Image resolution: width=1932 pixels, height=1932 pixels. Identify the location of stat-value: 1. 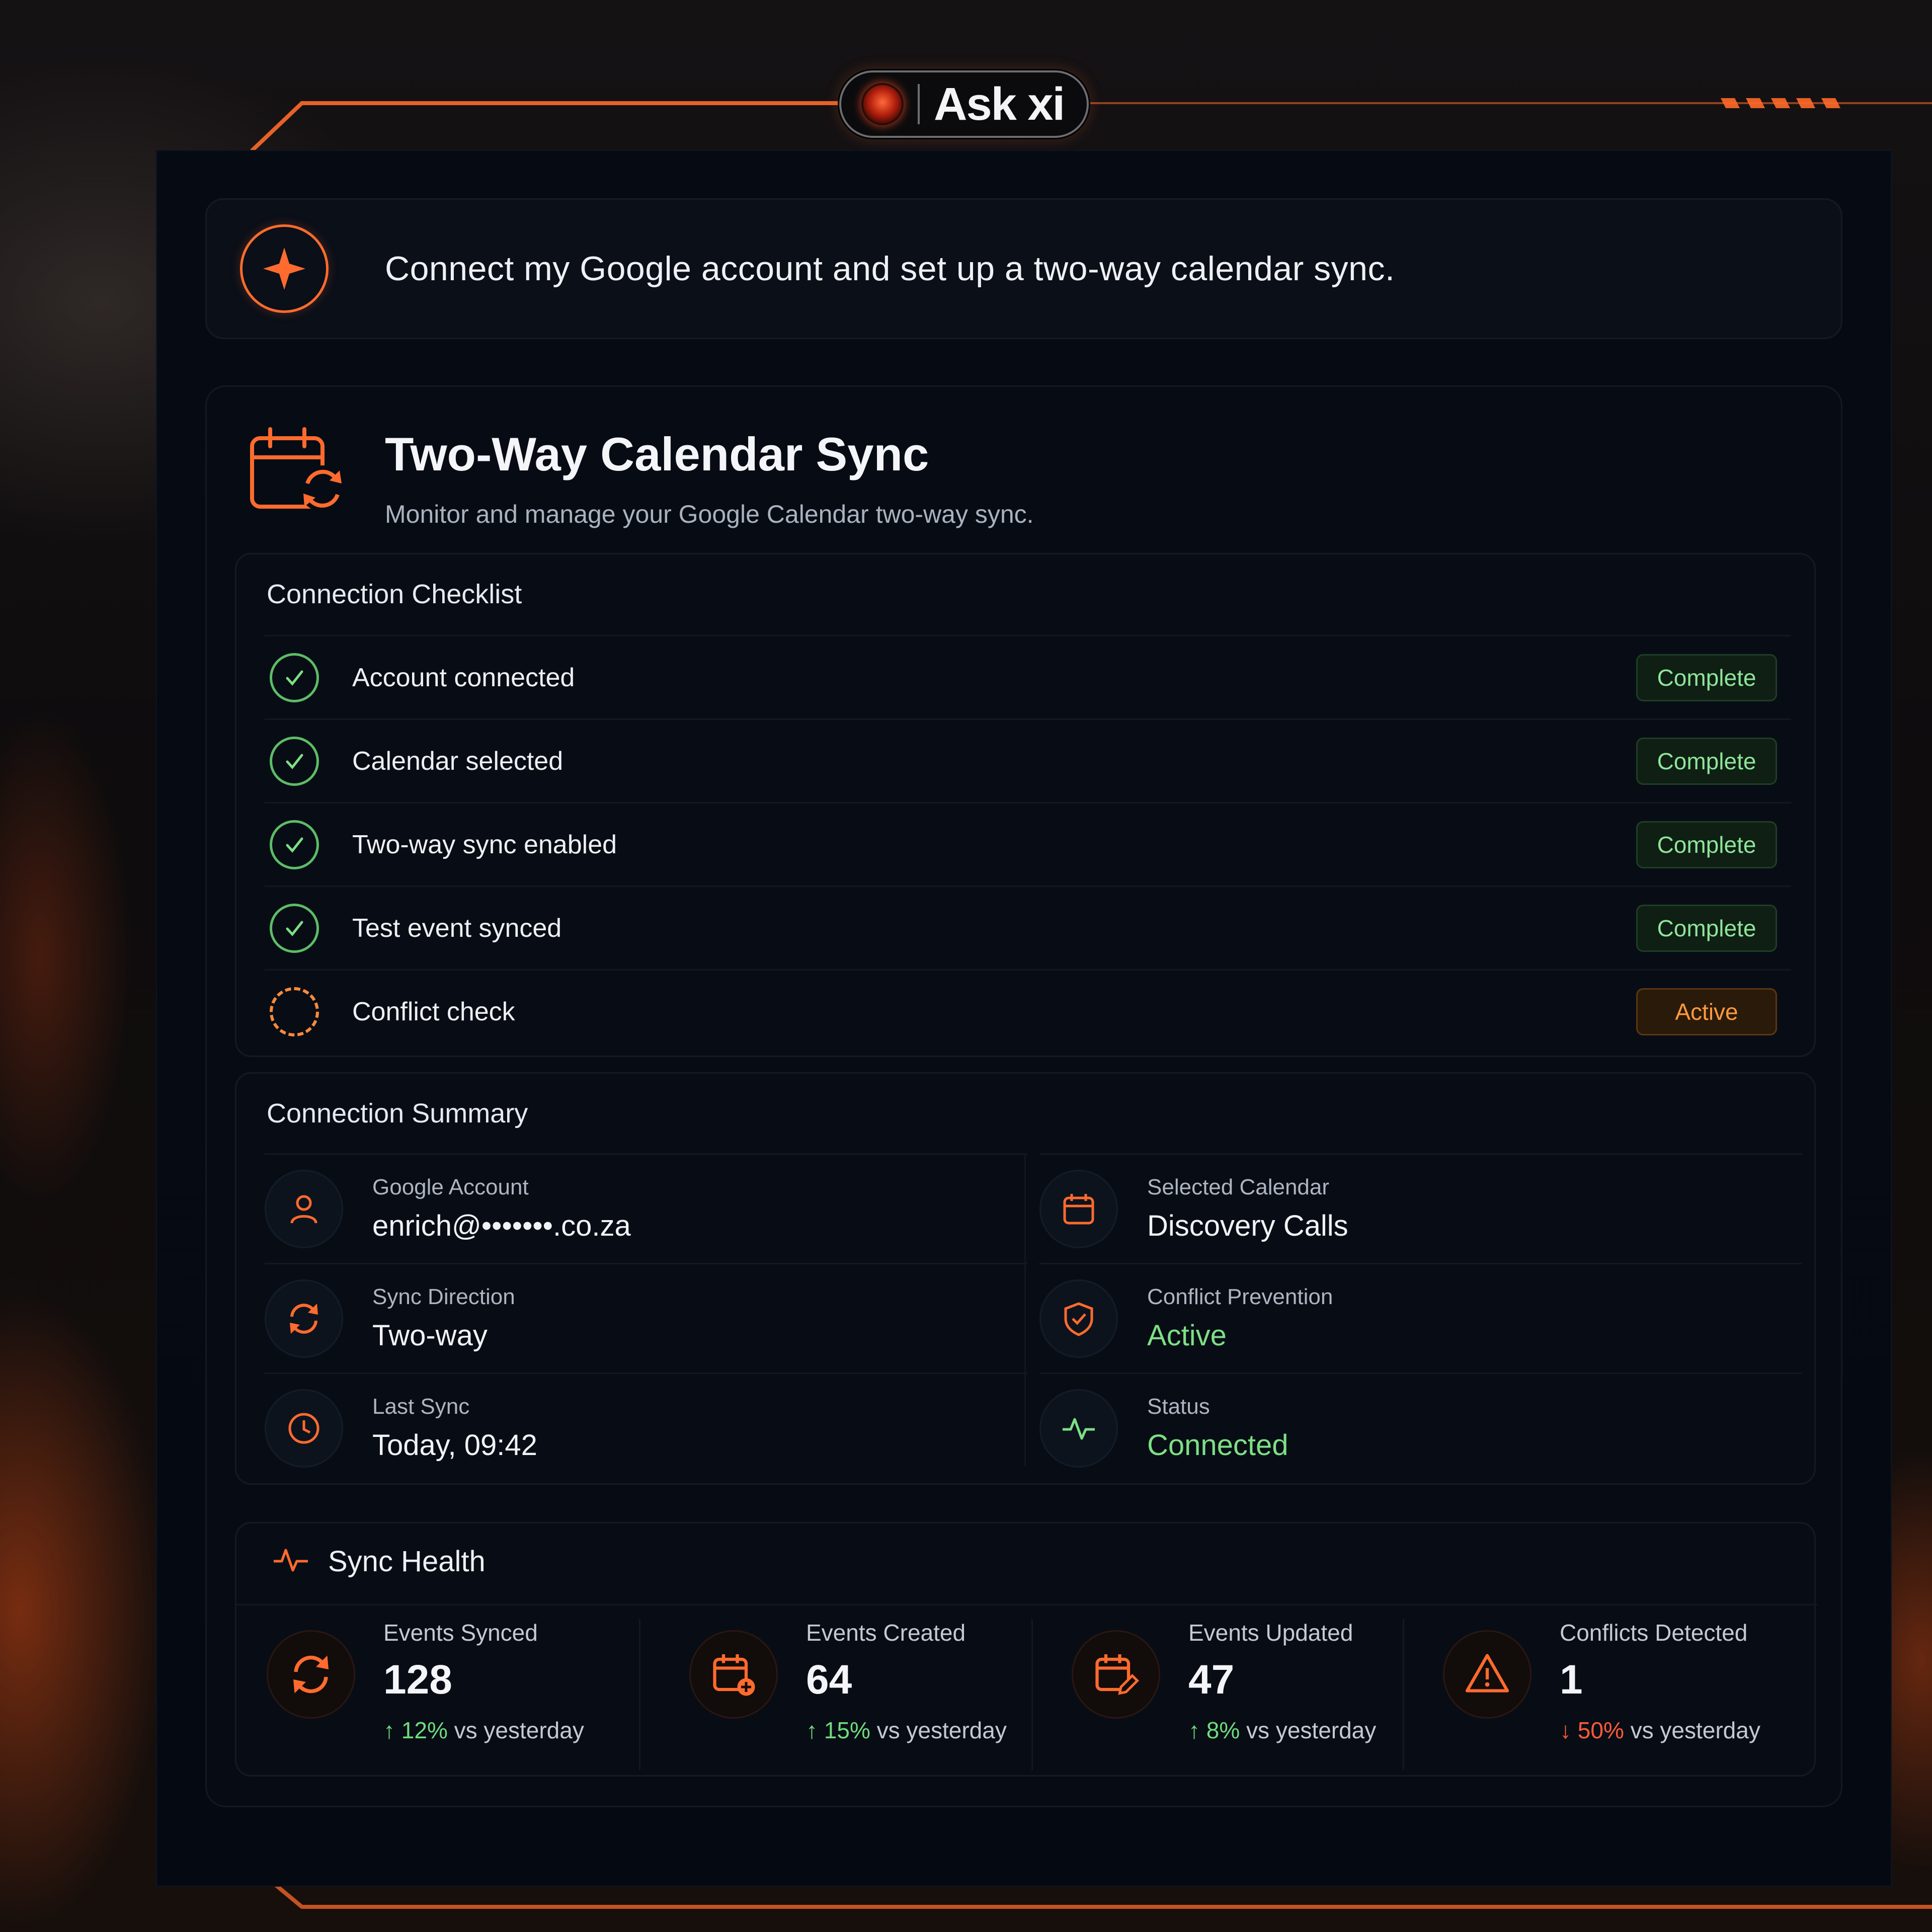
(1571, 1680).